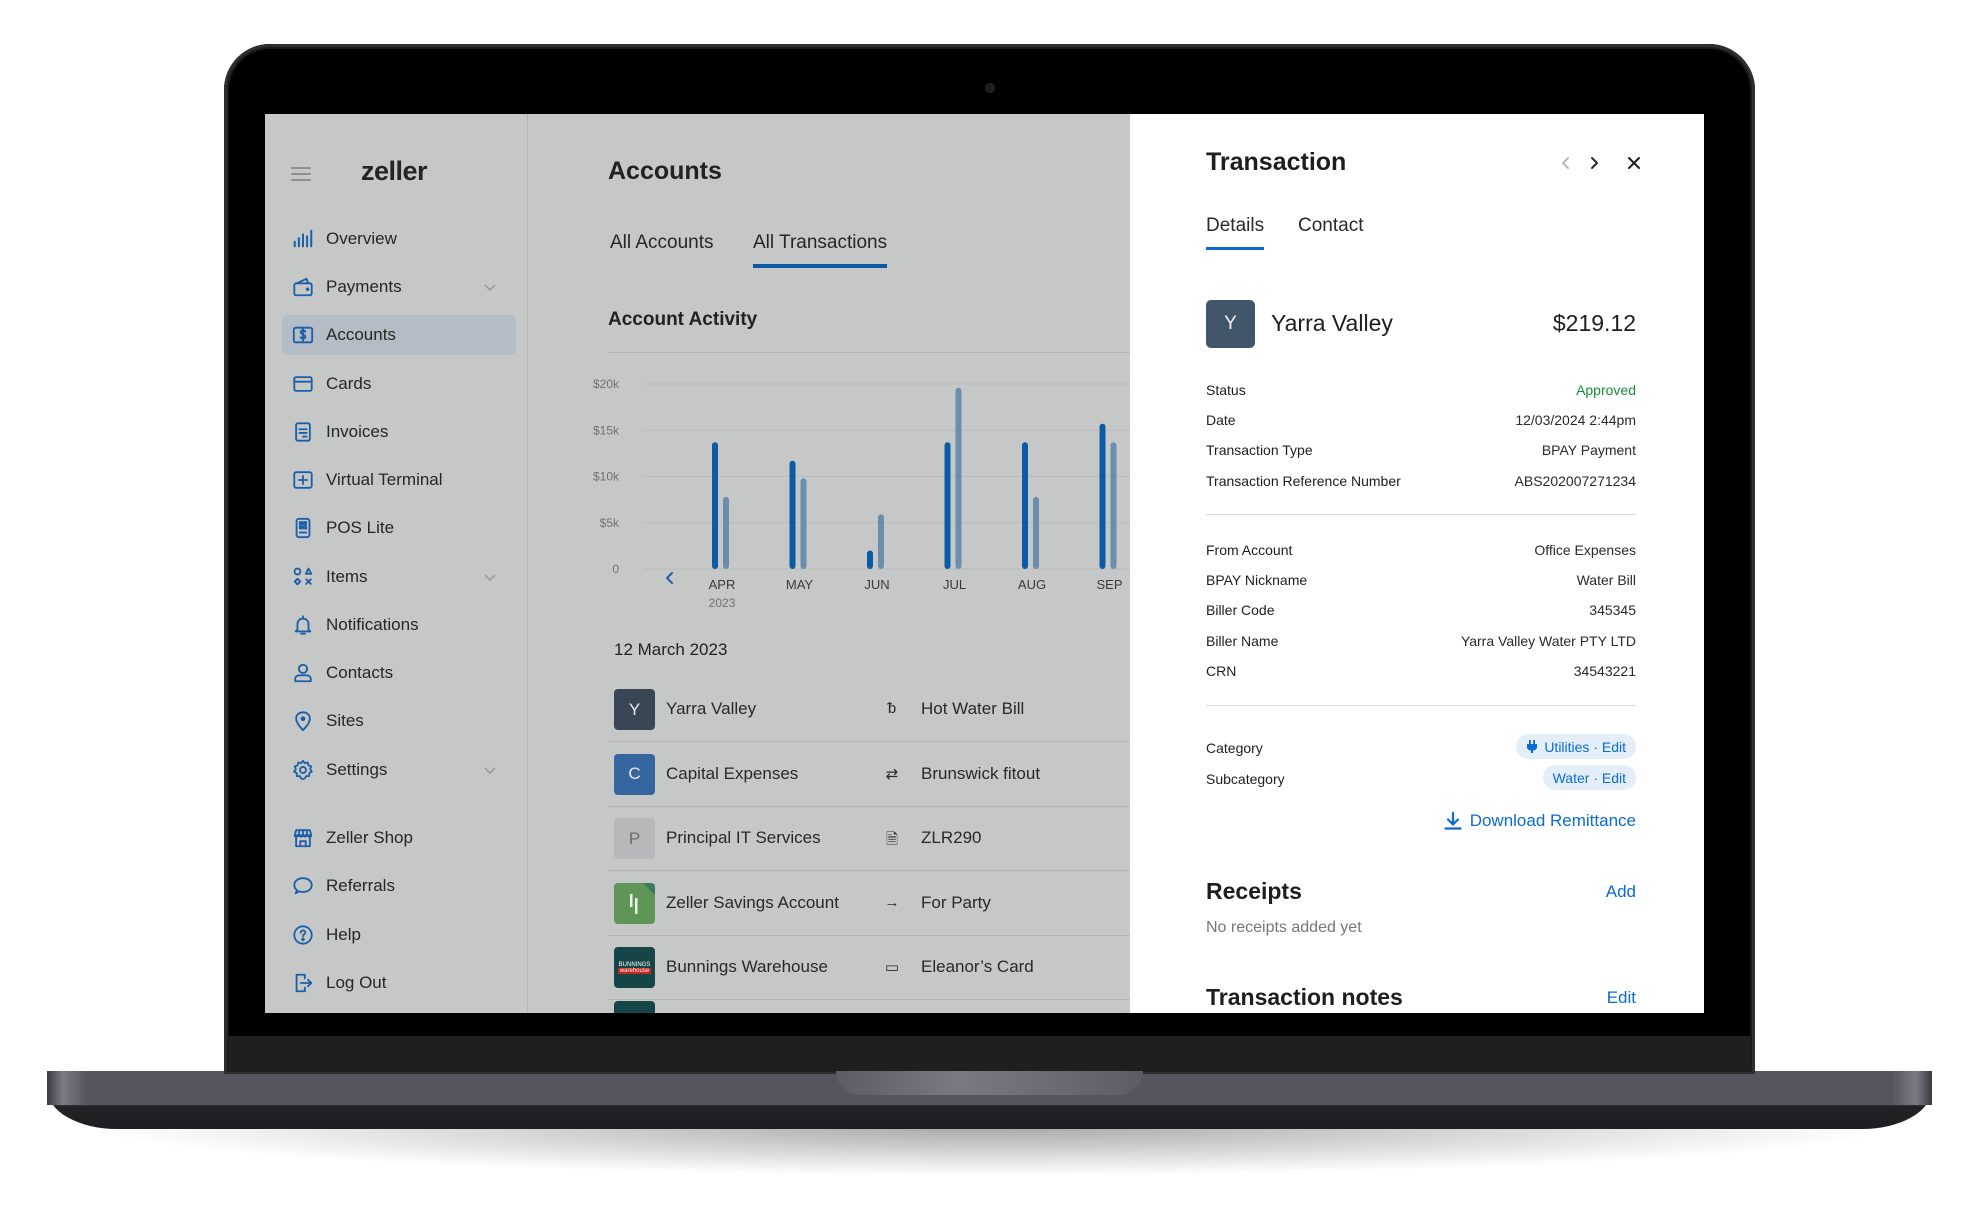 This screenshot has width=1982, height=1218. What do you see at coordinates (399, 983) in the screenshot?
I see `sidebar-item-log-out: Log Out` at bounding box center [399, 983].